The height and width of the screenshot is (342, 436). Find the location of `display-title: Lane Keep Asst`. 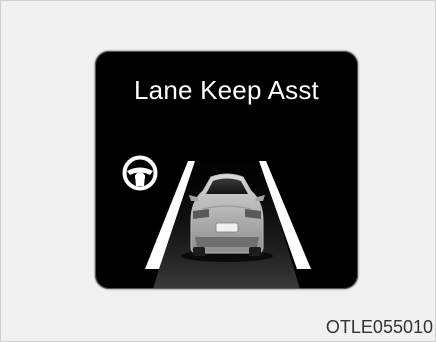

display-title: Lane Keep Asst is located at coordinates (226, 90).